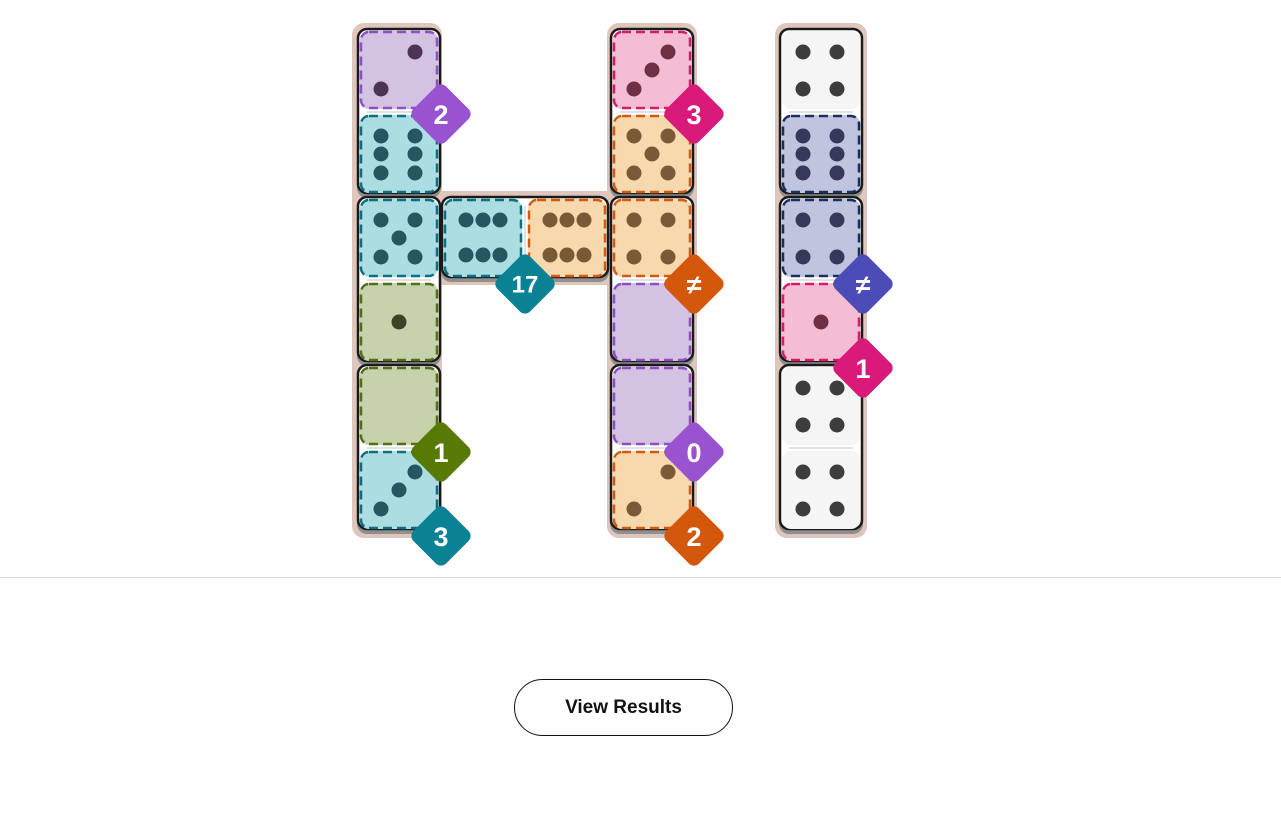  Describe the element at coordinates (623, 707) in the screenshot. I see `view-results-button: View Results` at that location.